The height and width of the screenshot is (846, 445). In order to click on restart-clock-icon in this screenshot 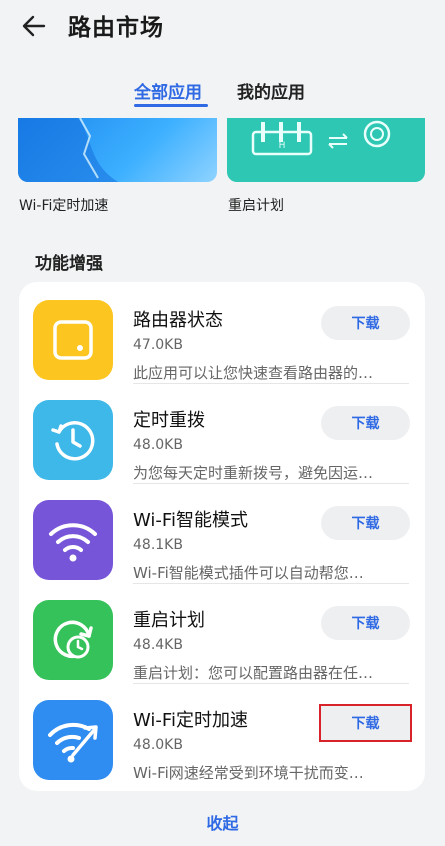, I will do `click(73, 640)`.